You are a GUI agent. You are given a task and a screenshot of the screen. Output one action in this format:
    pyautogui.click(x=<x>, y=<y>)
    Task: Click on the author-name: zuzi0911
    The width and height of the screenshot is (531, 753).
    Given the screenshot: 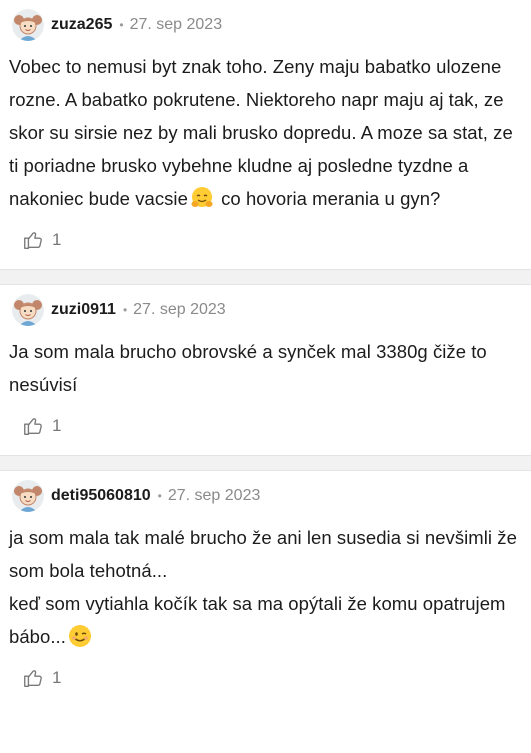 What is the action you would take?
    pyautogui.click(x=83, y=310)
    